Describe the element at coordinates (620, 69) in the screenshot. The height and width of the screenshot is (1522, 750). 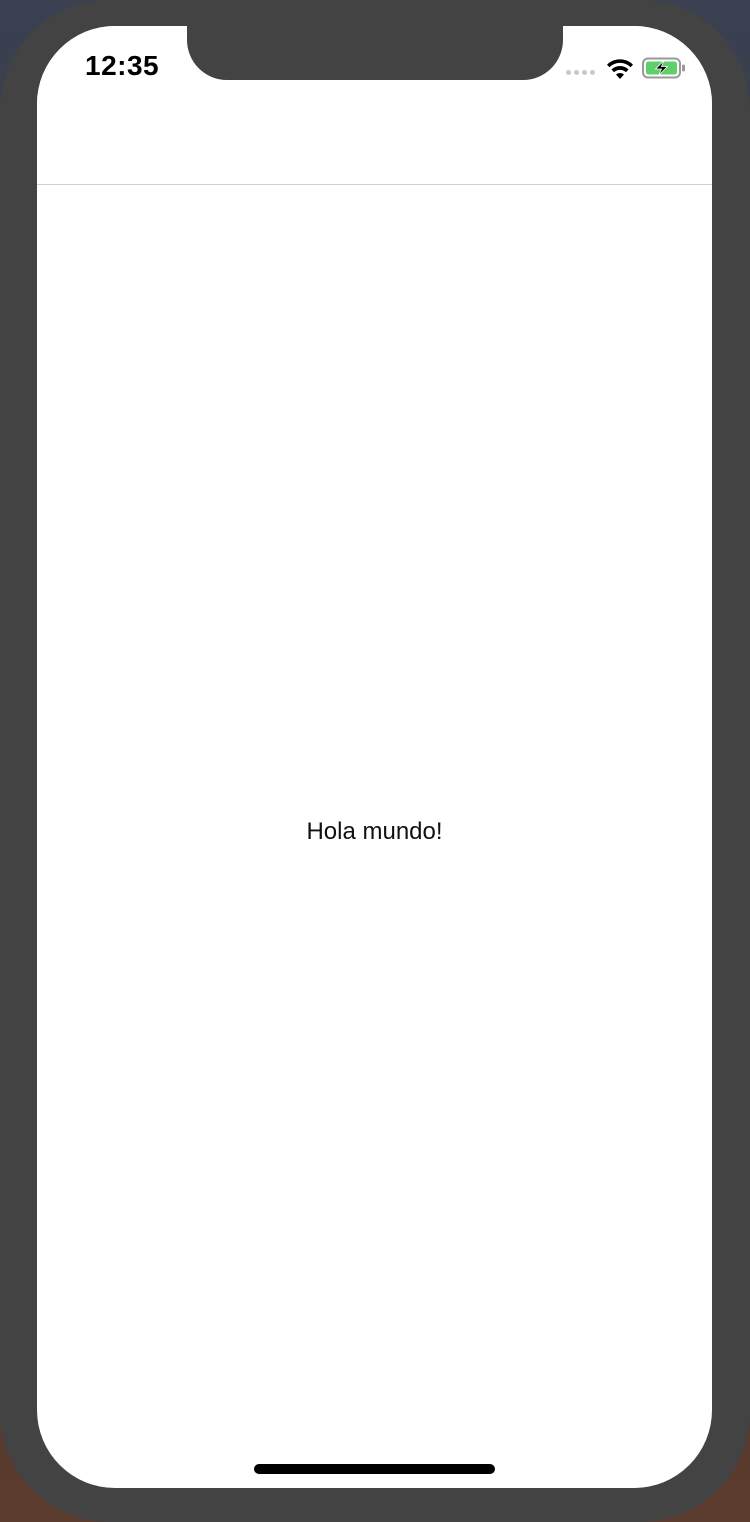
I see `wifi-icon` at that location.